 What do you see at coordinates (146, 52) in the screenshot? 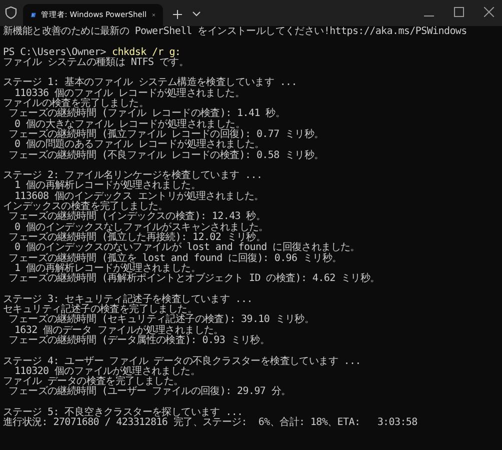
I see `command-text: chkdsk /r g:` at bounding box center [146, 52].